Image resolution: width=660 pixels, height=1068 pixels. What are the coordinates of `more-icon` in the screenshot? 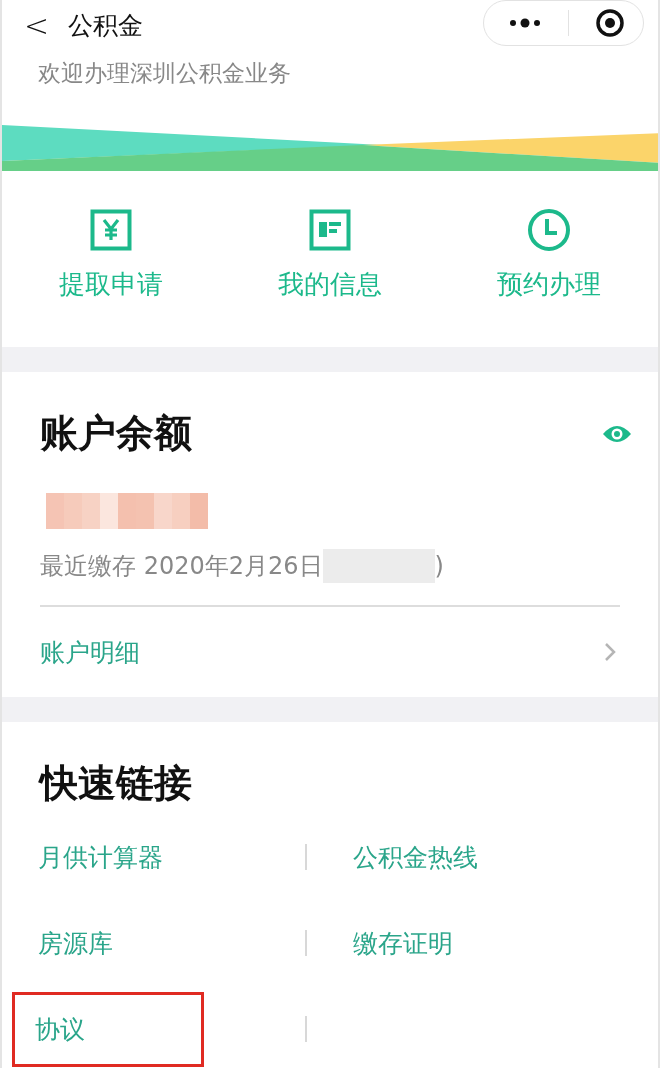 It's located at (525, 23).